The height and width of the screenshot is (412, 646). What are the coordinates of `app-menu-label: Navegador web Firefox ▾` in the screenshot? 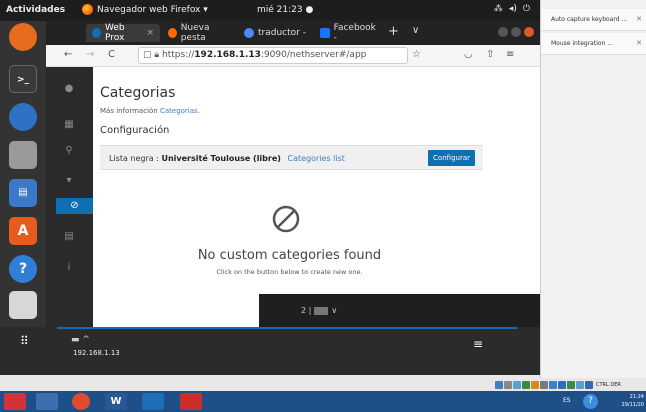 It's located at (152, 9).